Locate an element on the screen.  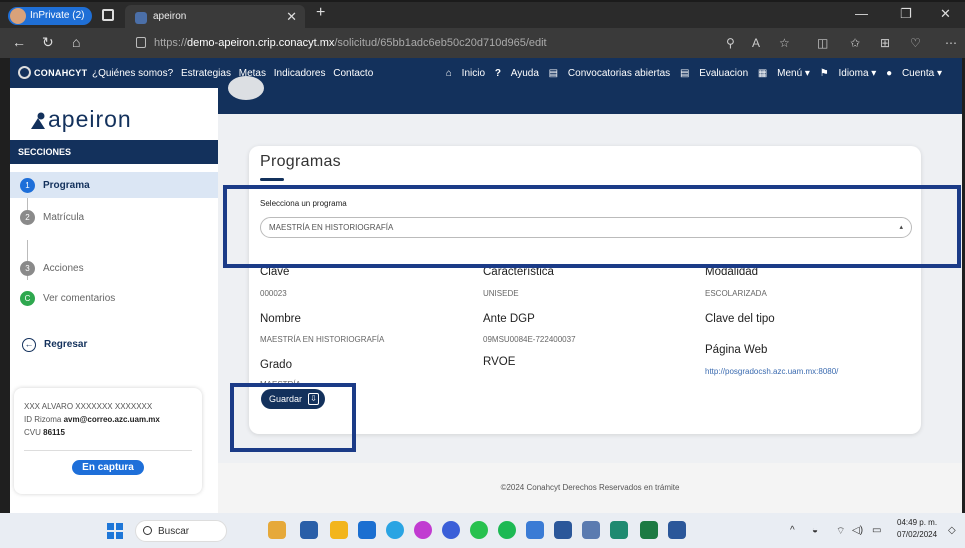
browser-tab-bar: InPrivate (2) apeiron ✕ + — ❐ ✕ is located at coordinates (482, 15).